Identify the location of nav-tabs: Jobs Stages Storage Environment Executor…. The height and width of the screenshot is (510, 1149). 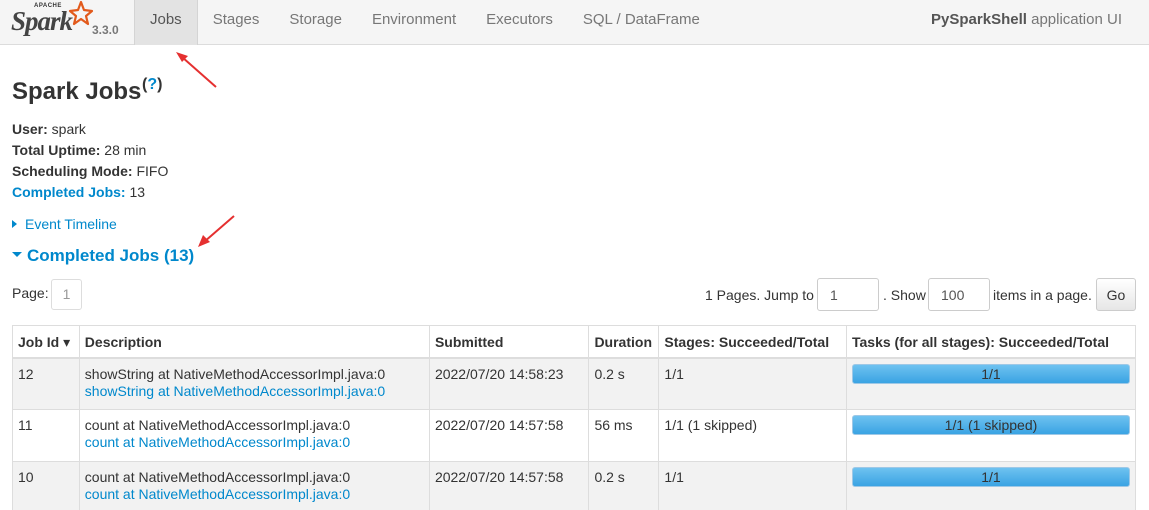
(424, 22).